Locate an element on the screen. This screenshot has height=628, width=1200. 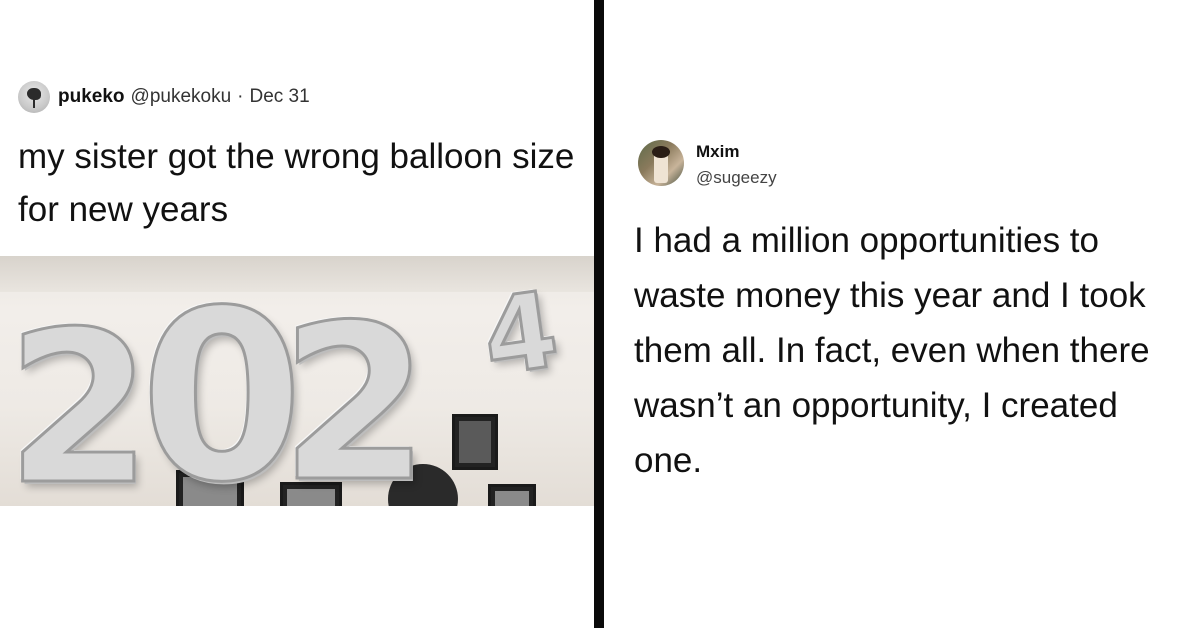
panel-divider is located at coordinates (599, 314).